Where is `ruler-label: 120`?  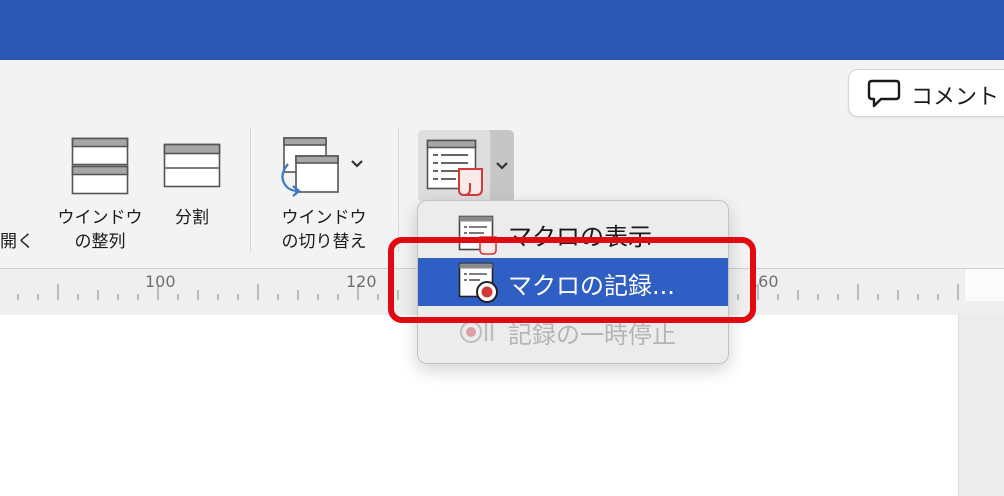
ruler-label: 120 is located at coordinates (361, 281).